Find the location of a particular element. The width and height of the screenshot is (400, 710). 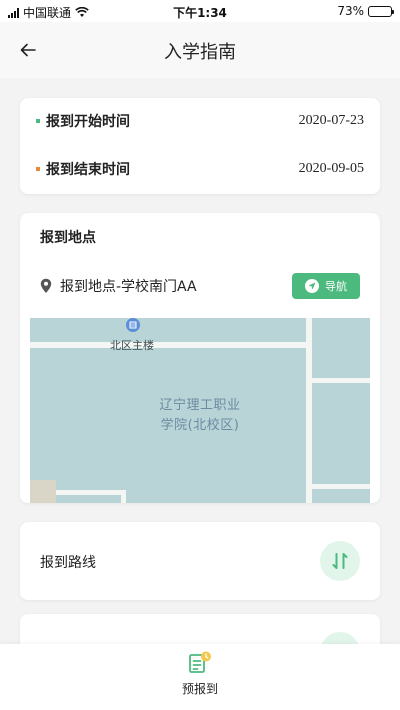

bottom-bar: 预报到 is located at coordinates (200, 677).